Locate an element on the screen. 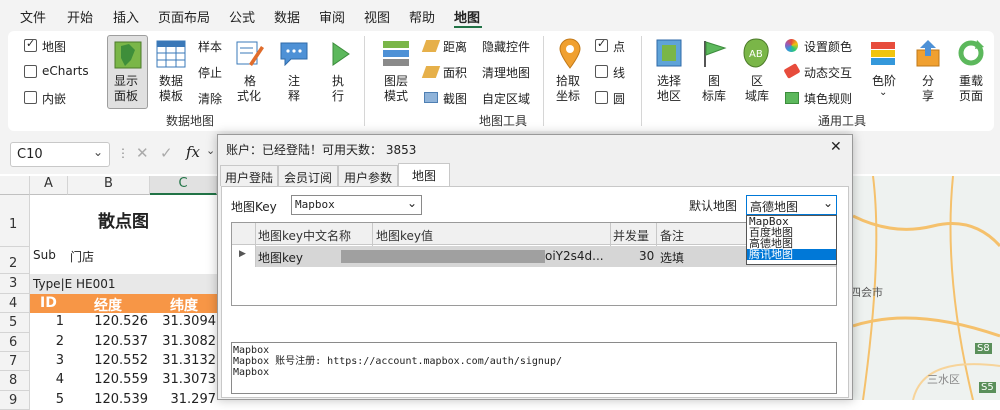 The height and width of the screenshot is (410, 1000). point-checkbox is located at coordinates (601, 44).